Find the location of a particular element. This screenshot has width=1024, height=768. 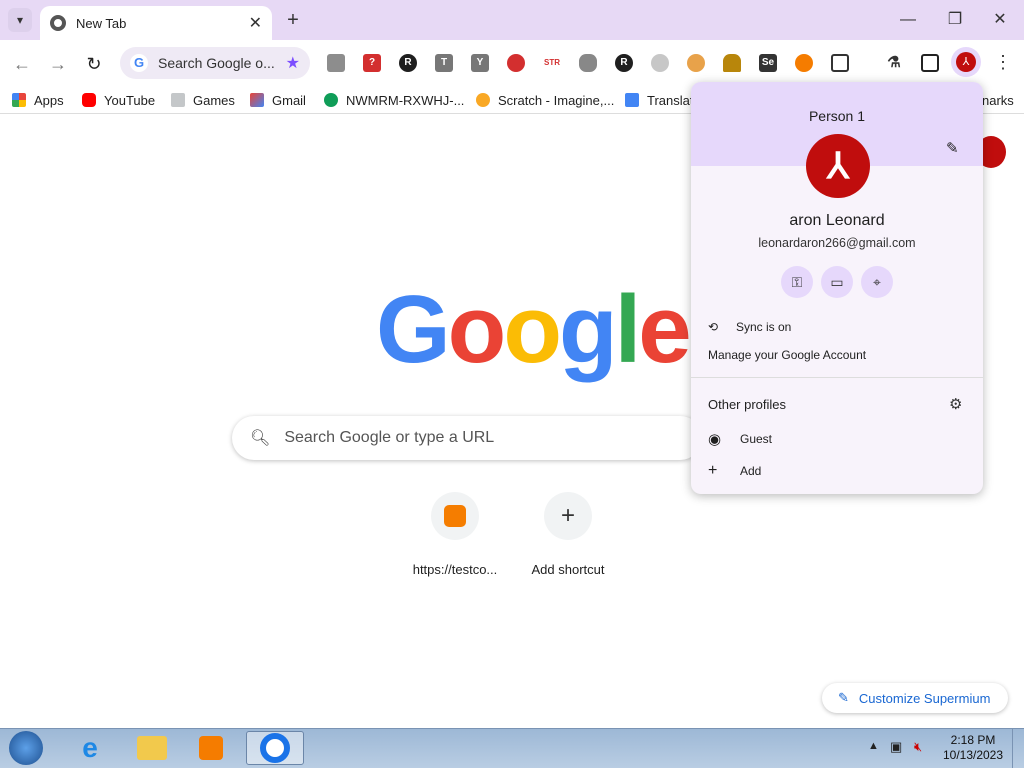

volume-muted-icon: 🔇︎ is located at coordinates (918, 747).